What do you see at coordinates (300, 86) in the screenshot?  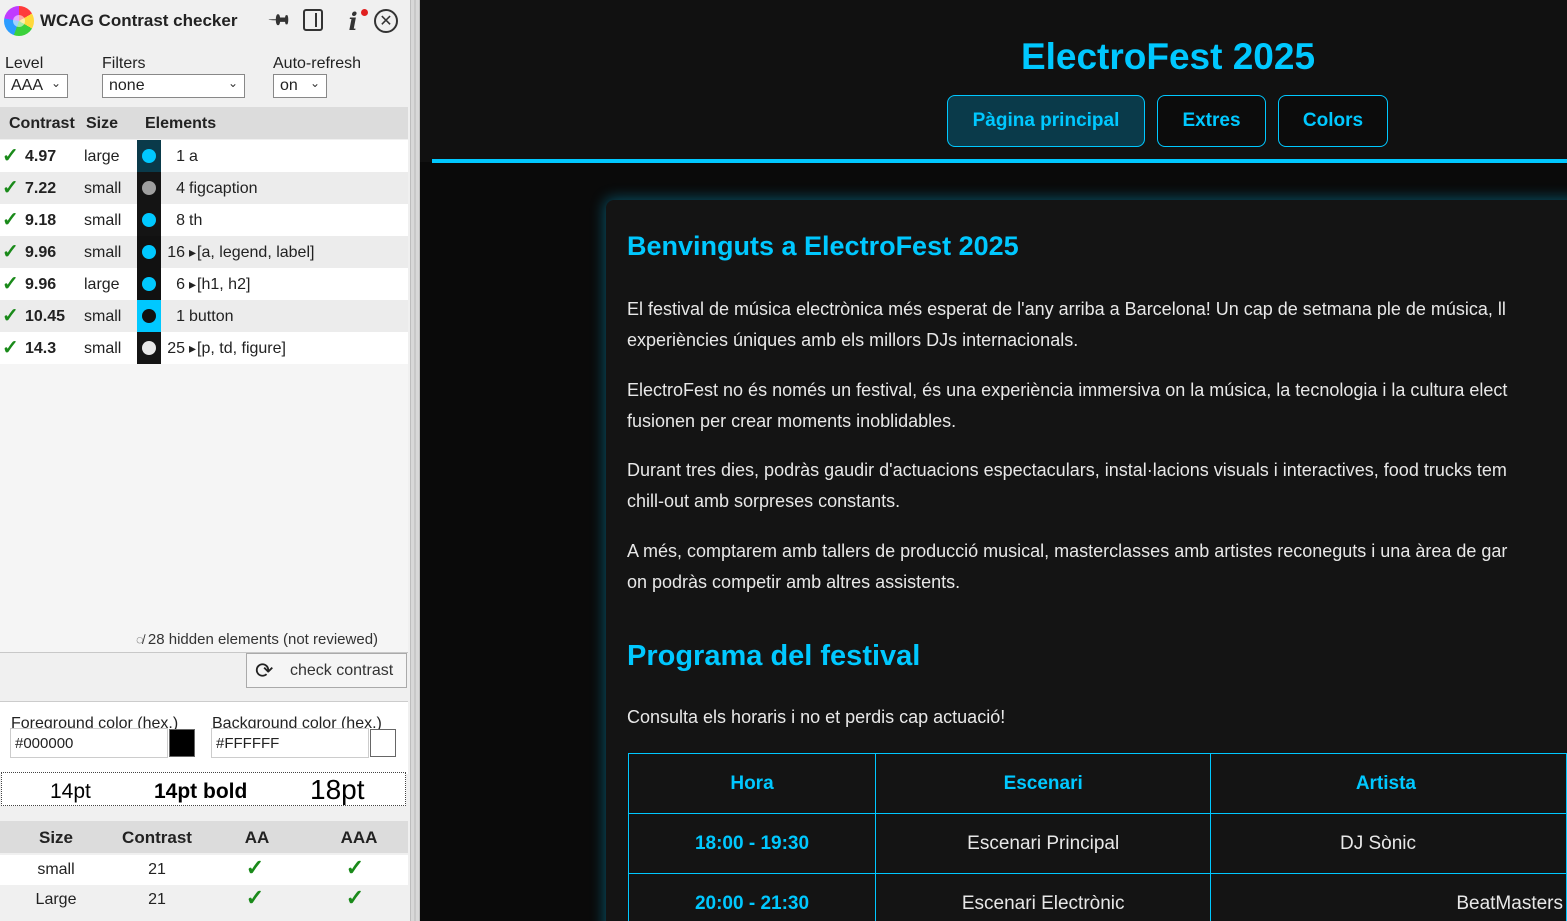 I see `autorefresh-select: on ⌄` at bounding box center [300, 86].